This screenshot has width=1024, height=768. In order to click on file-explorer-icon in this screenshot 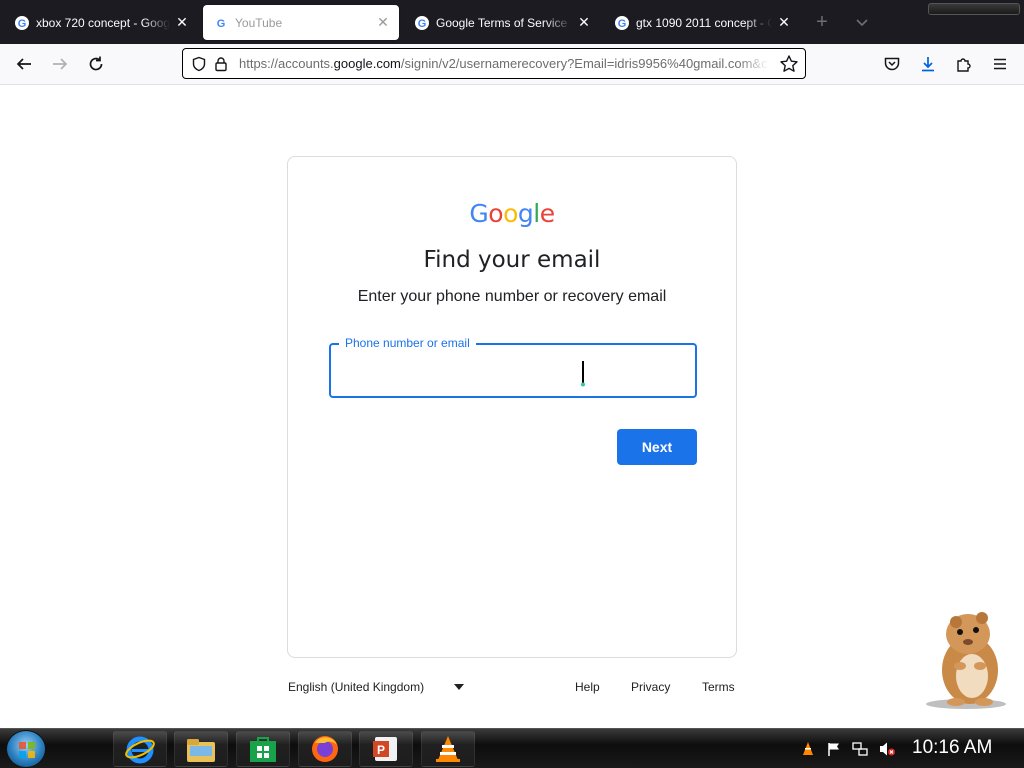, I will do `click(201, 750)`.